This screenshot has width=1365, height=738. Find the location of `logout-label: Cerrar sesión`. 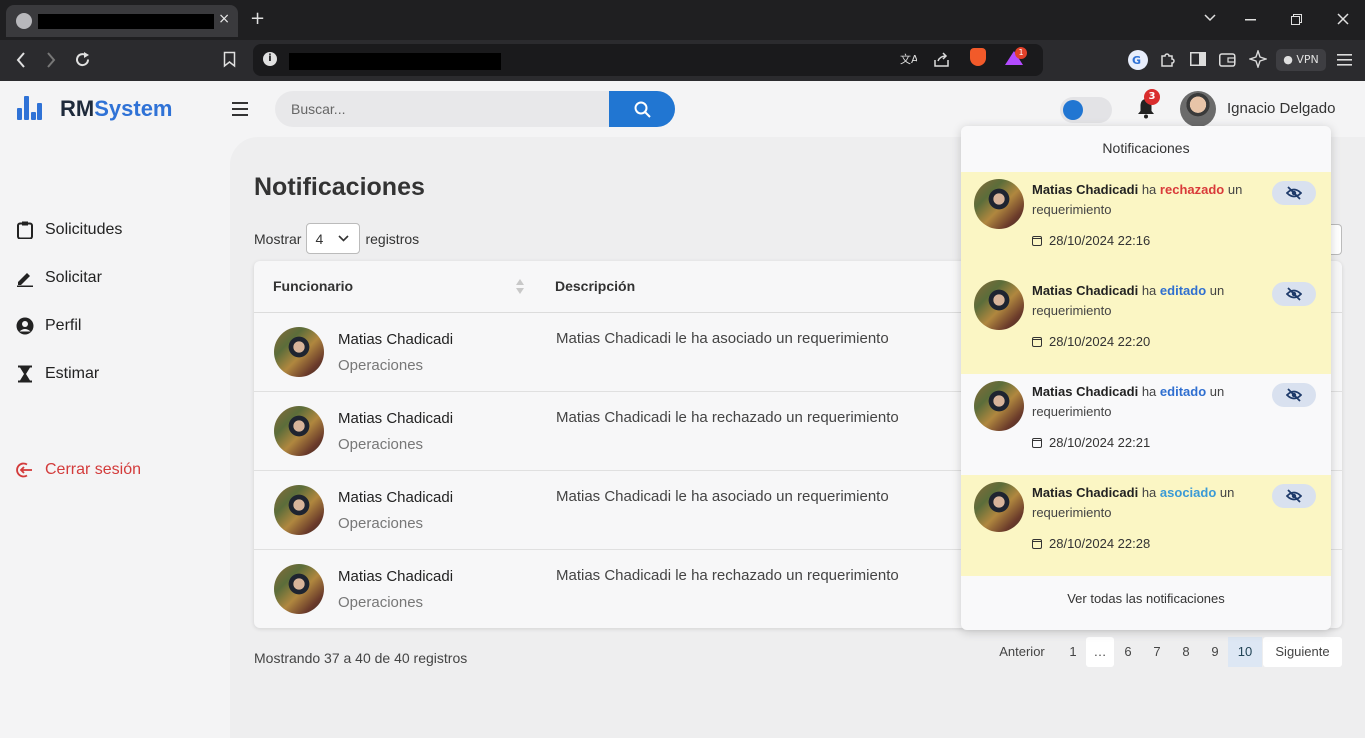

logout-label: Cerrar sesión is located at coordinates (93, 469).